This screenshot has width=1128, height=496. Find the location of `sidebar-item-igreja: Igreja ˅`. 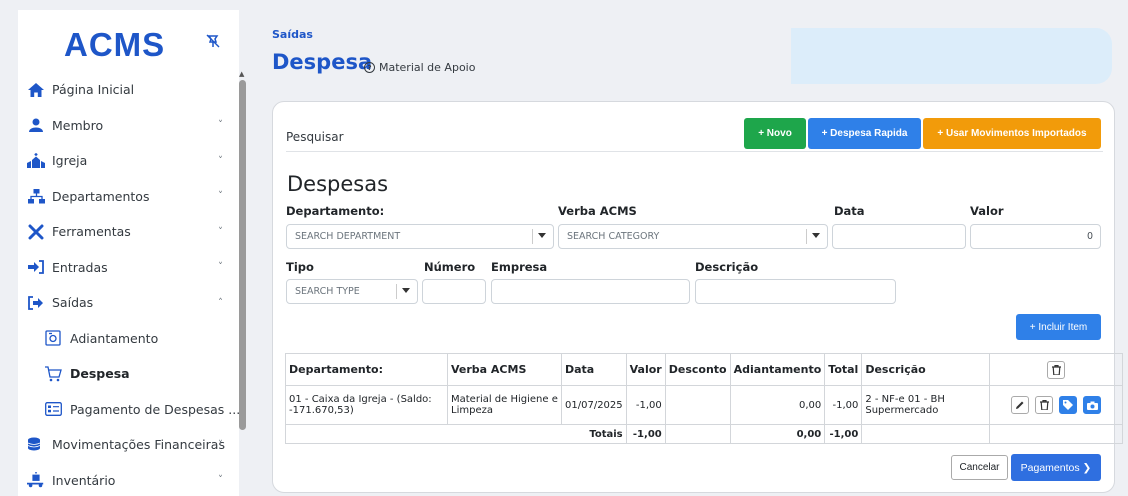

sidebar-item-igreja: Igreja ˅ is located at coordinates (123, 161).